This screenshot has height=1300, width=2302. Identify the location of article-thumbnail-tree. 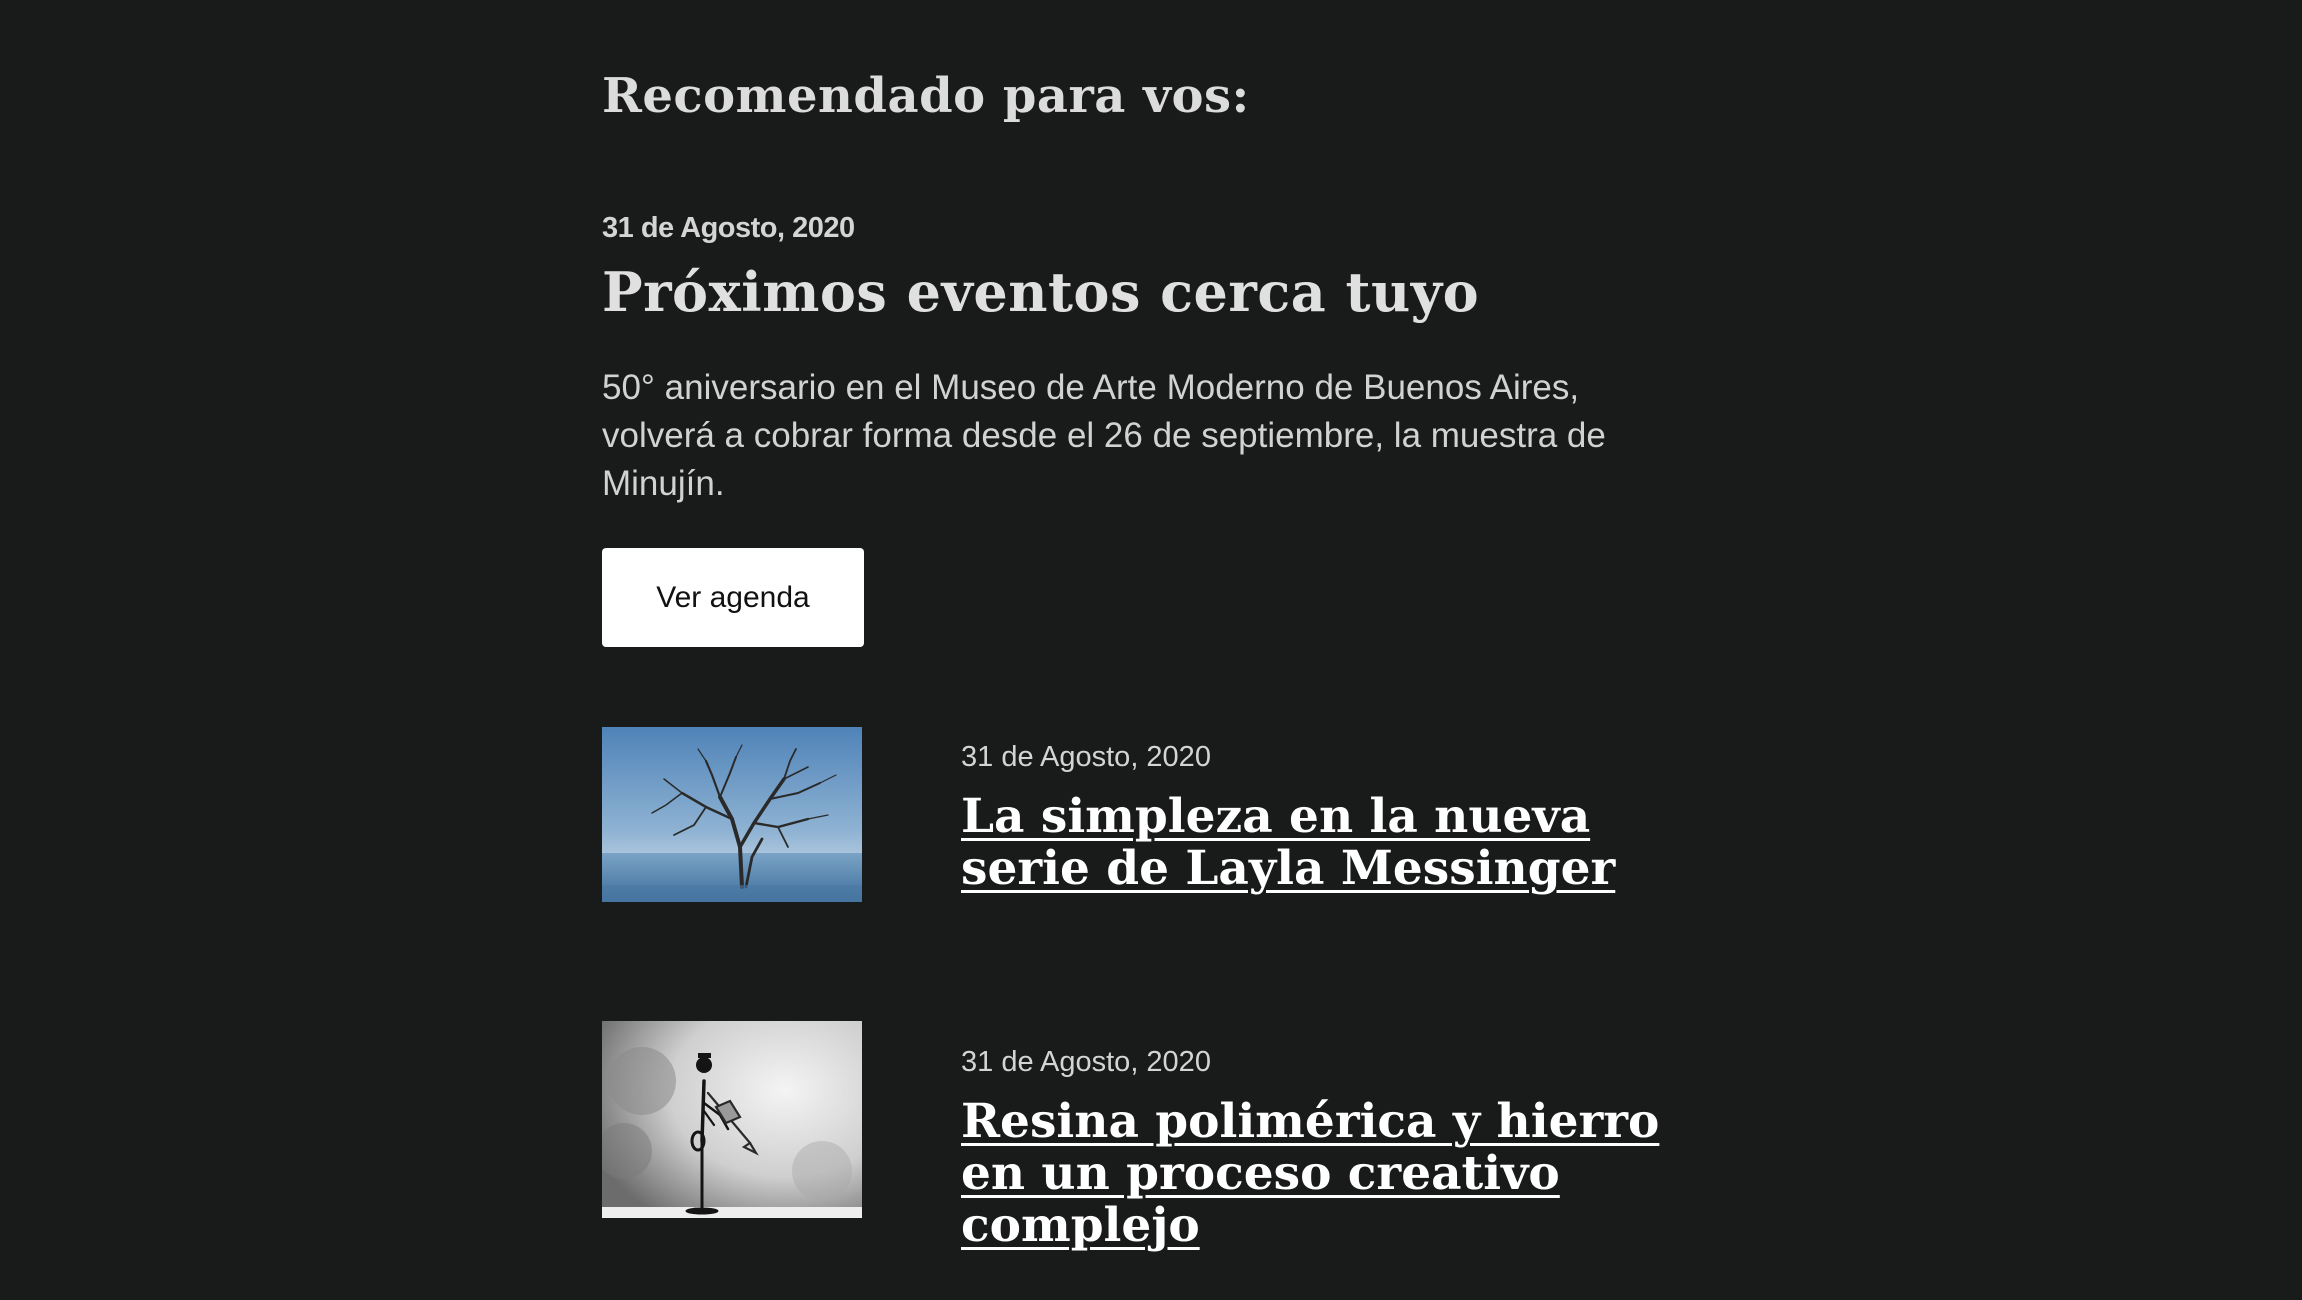
(732, 814).